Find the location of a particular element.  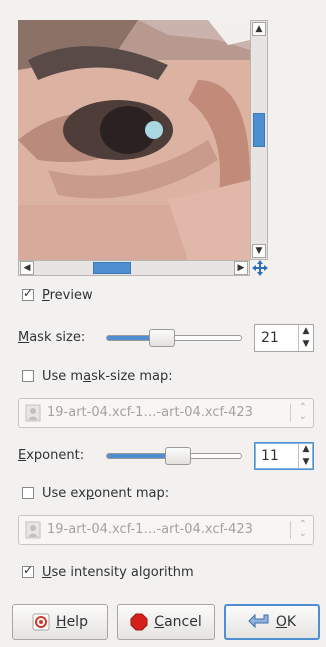

mask-size-slider-handle is located at coordinates (162, 338).